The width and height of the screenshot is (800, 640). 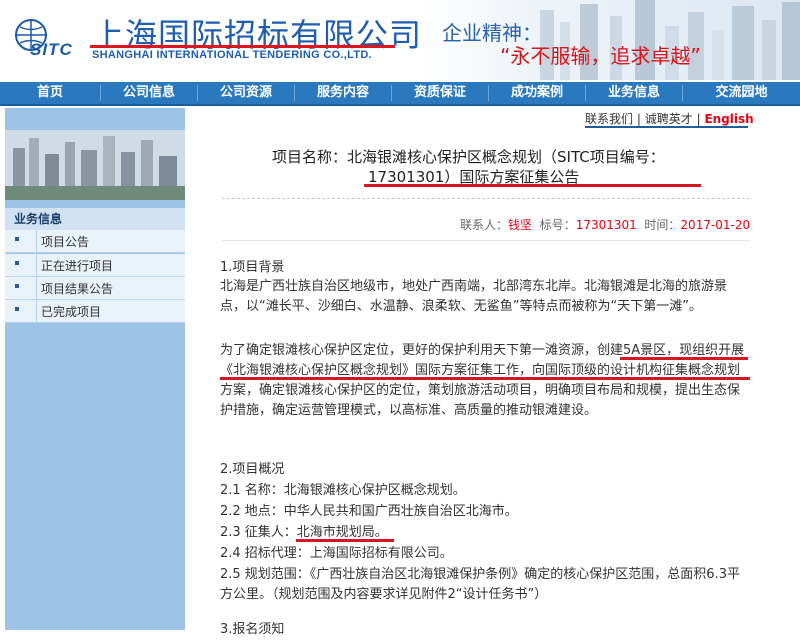 I want to click on english-link: English, so click(x=728, y=119).